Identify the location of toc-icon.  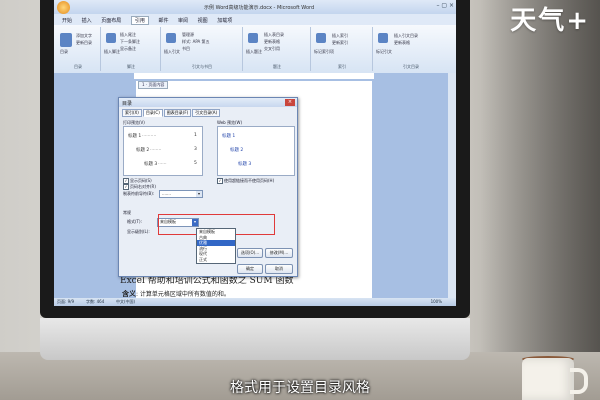
(66, 40).